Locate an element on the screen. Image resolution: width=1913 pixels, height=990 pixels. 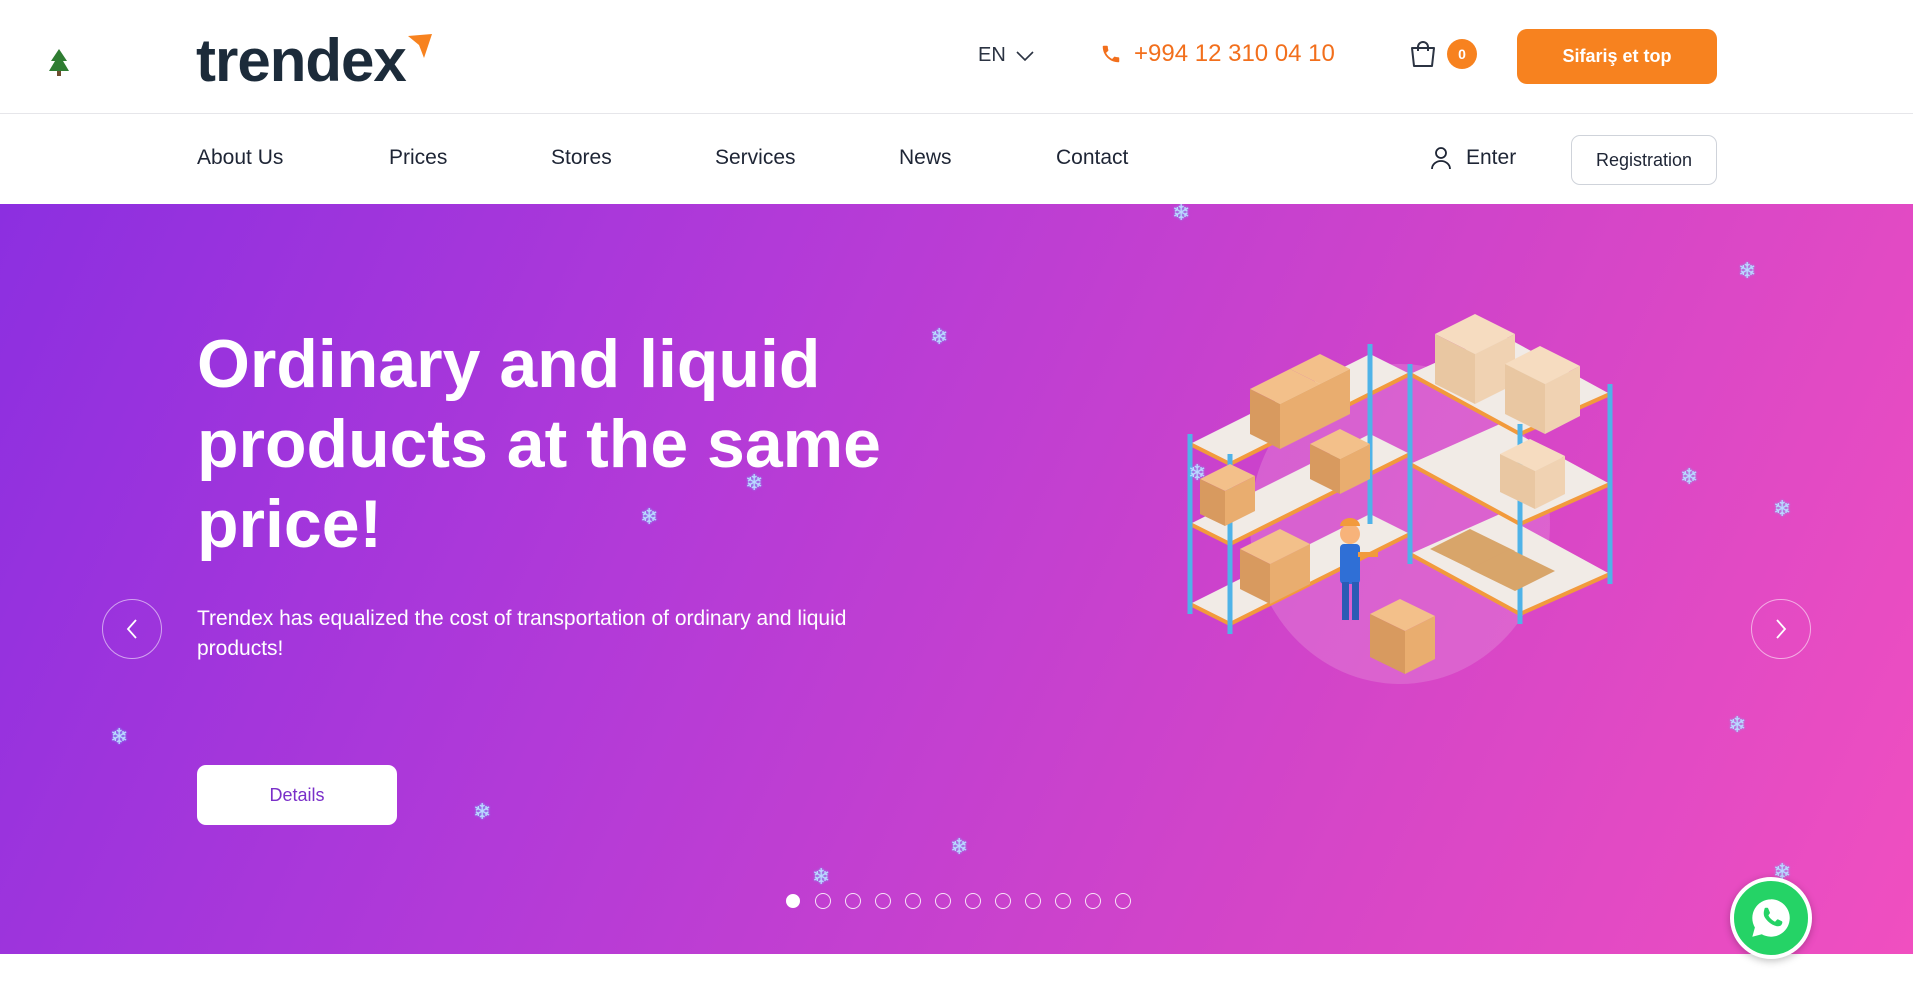
arrow-left-icon is located at coordinates (131, 629).